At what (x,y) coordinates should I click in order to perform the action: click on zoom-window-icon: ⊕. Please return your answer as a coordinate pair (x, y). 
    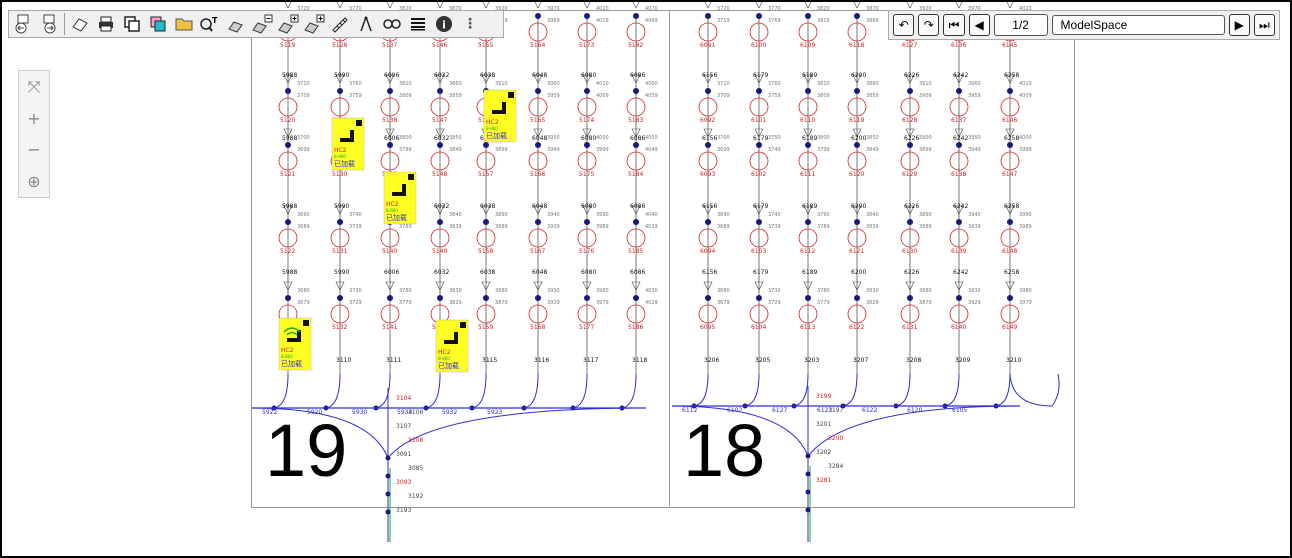
    Looking at the image, I should click on (34, 181).